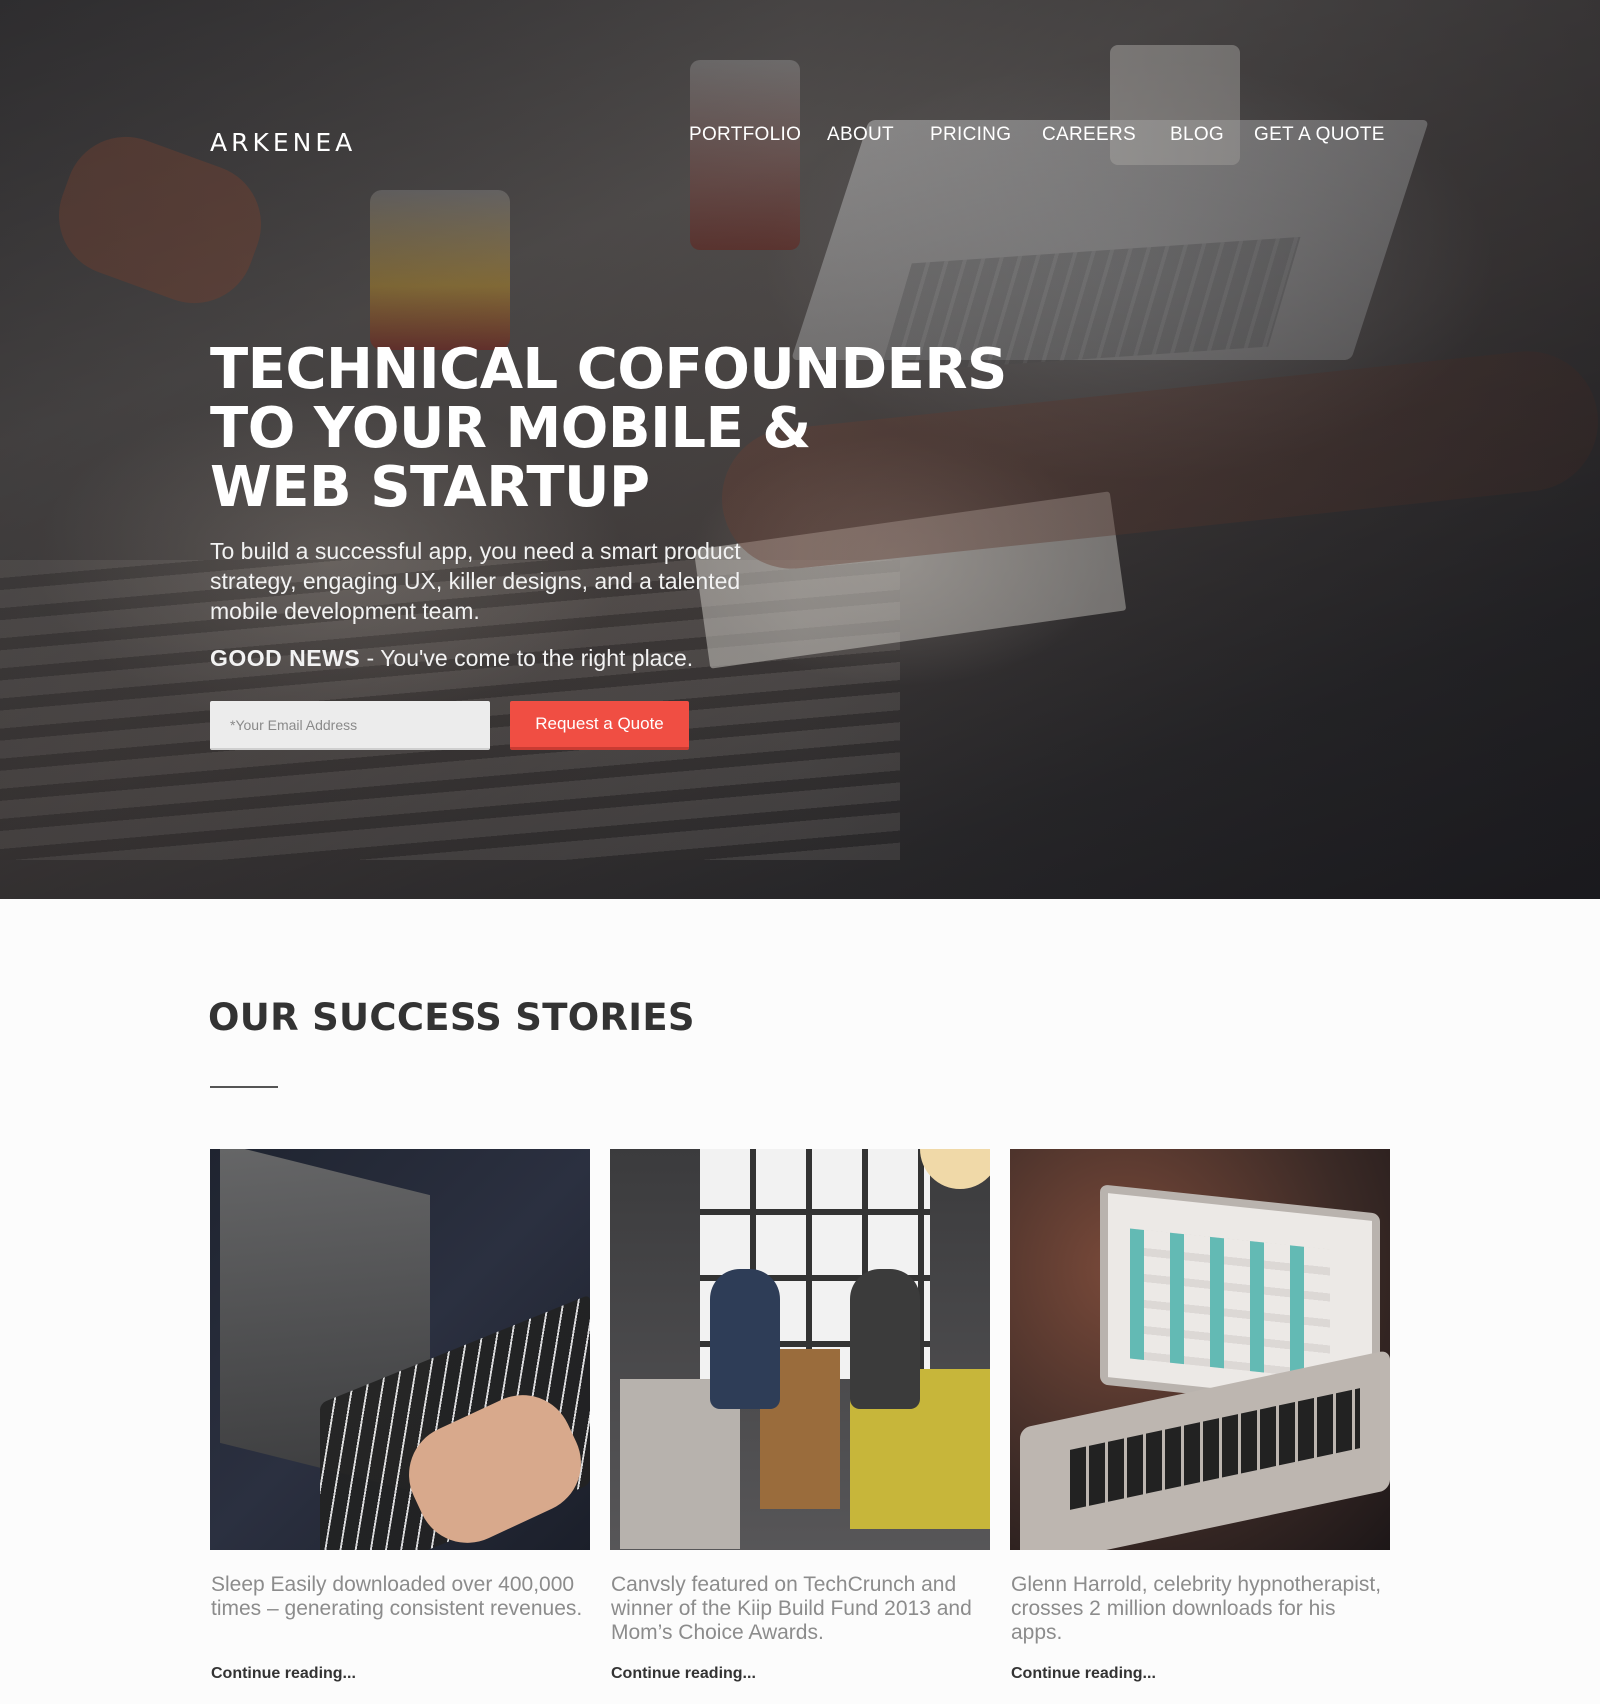 This screenshot has width=1600, height=1704. I want to click on email-input, so click(350, 725).